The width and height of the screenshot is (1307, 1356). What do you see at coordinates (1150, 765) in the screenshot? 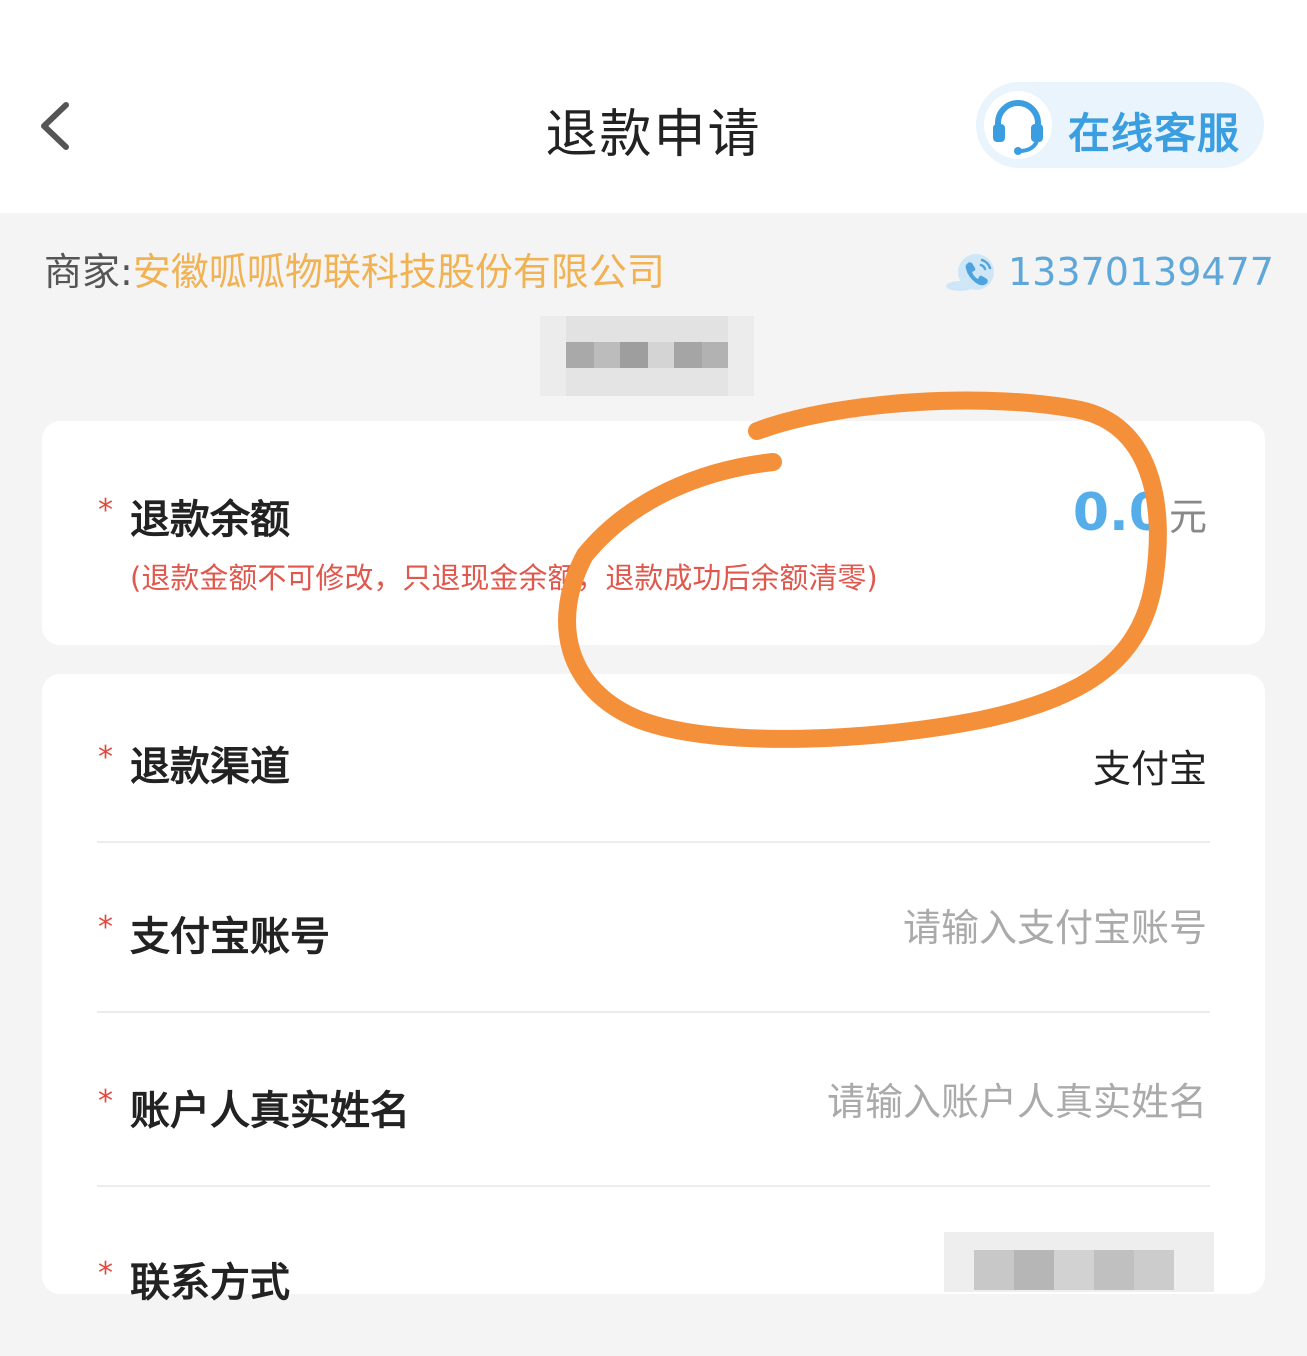
I see `refund-channel-value: 支付宝` at bounding box center [1150, 765].